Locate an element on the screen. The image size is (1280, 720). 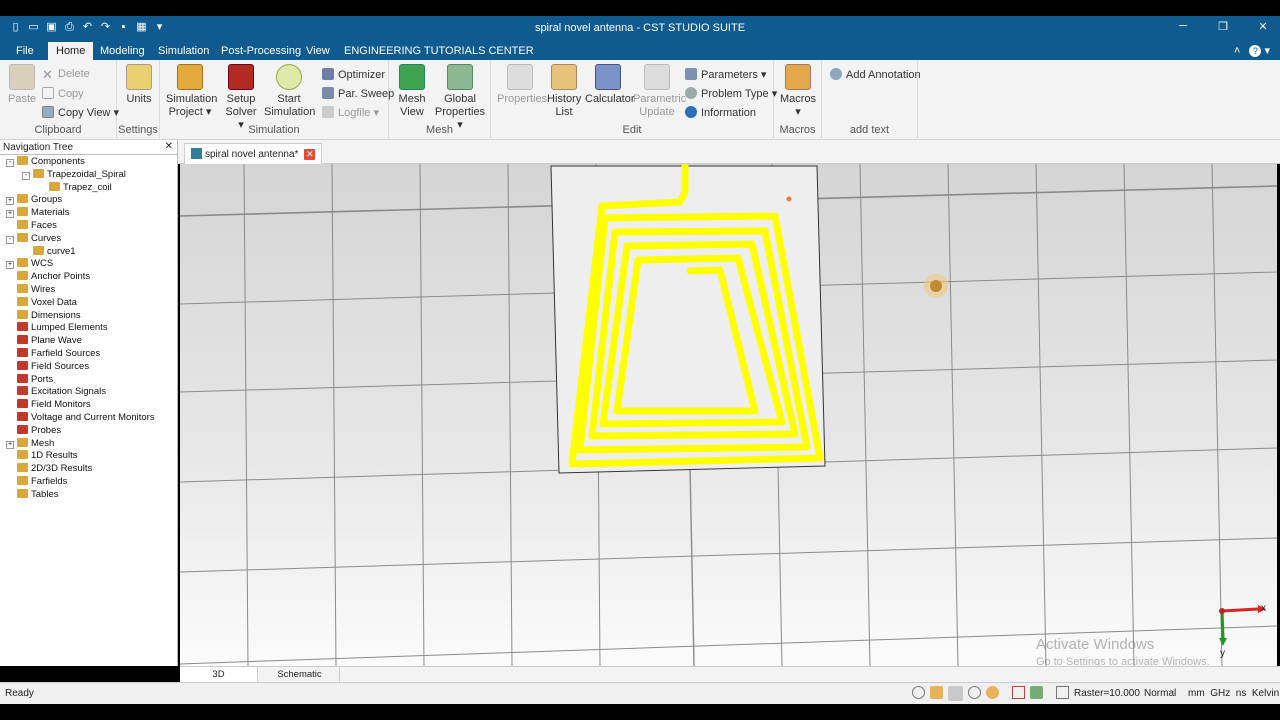
copy-view-button: Copy View ▾ is located at coordinates (80, 112).